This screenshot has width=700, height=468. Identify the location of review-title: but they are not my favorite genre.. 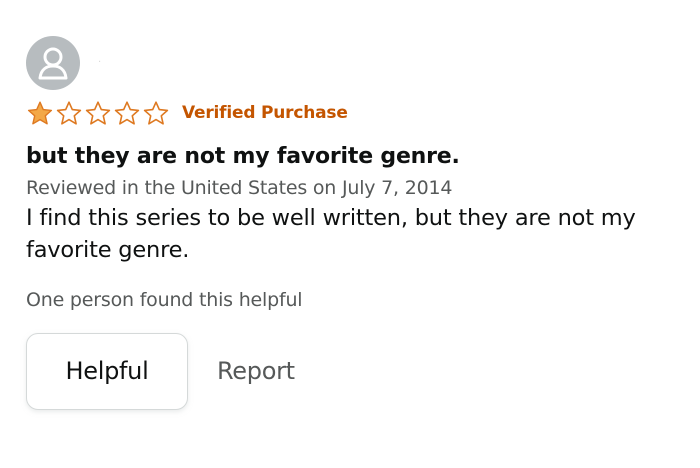
(356, 156).